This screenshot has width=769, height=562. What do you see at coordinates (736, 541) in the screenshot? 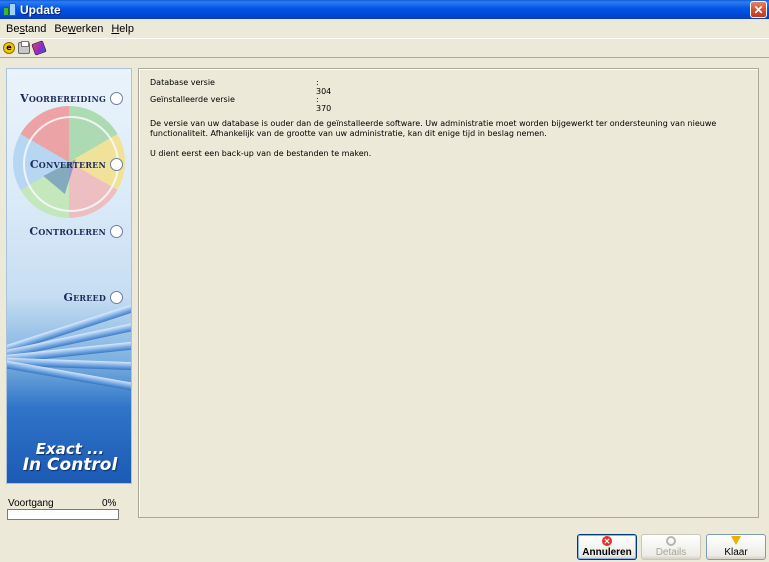
I see `flag-icon` at bounding box center [736, 541].